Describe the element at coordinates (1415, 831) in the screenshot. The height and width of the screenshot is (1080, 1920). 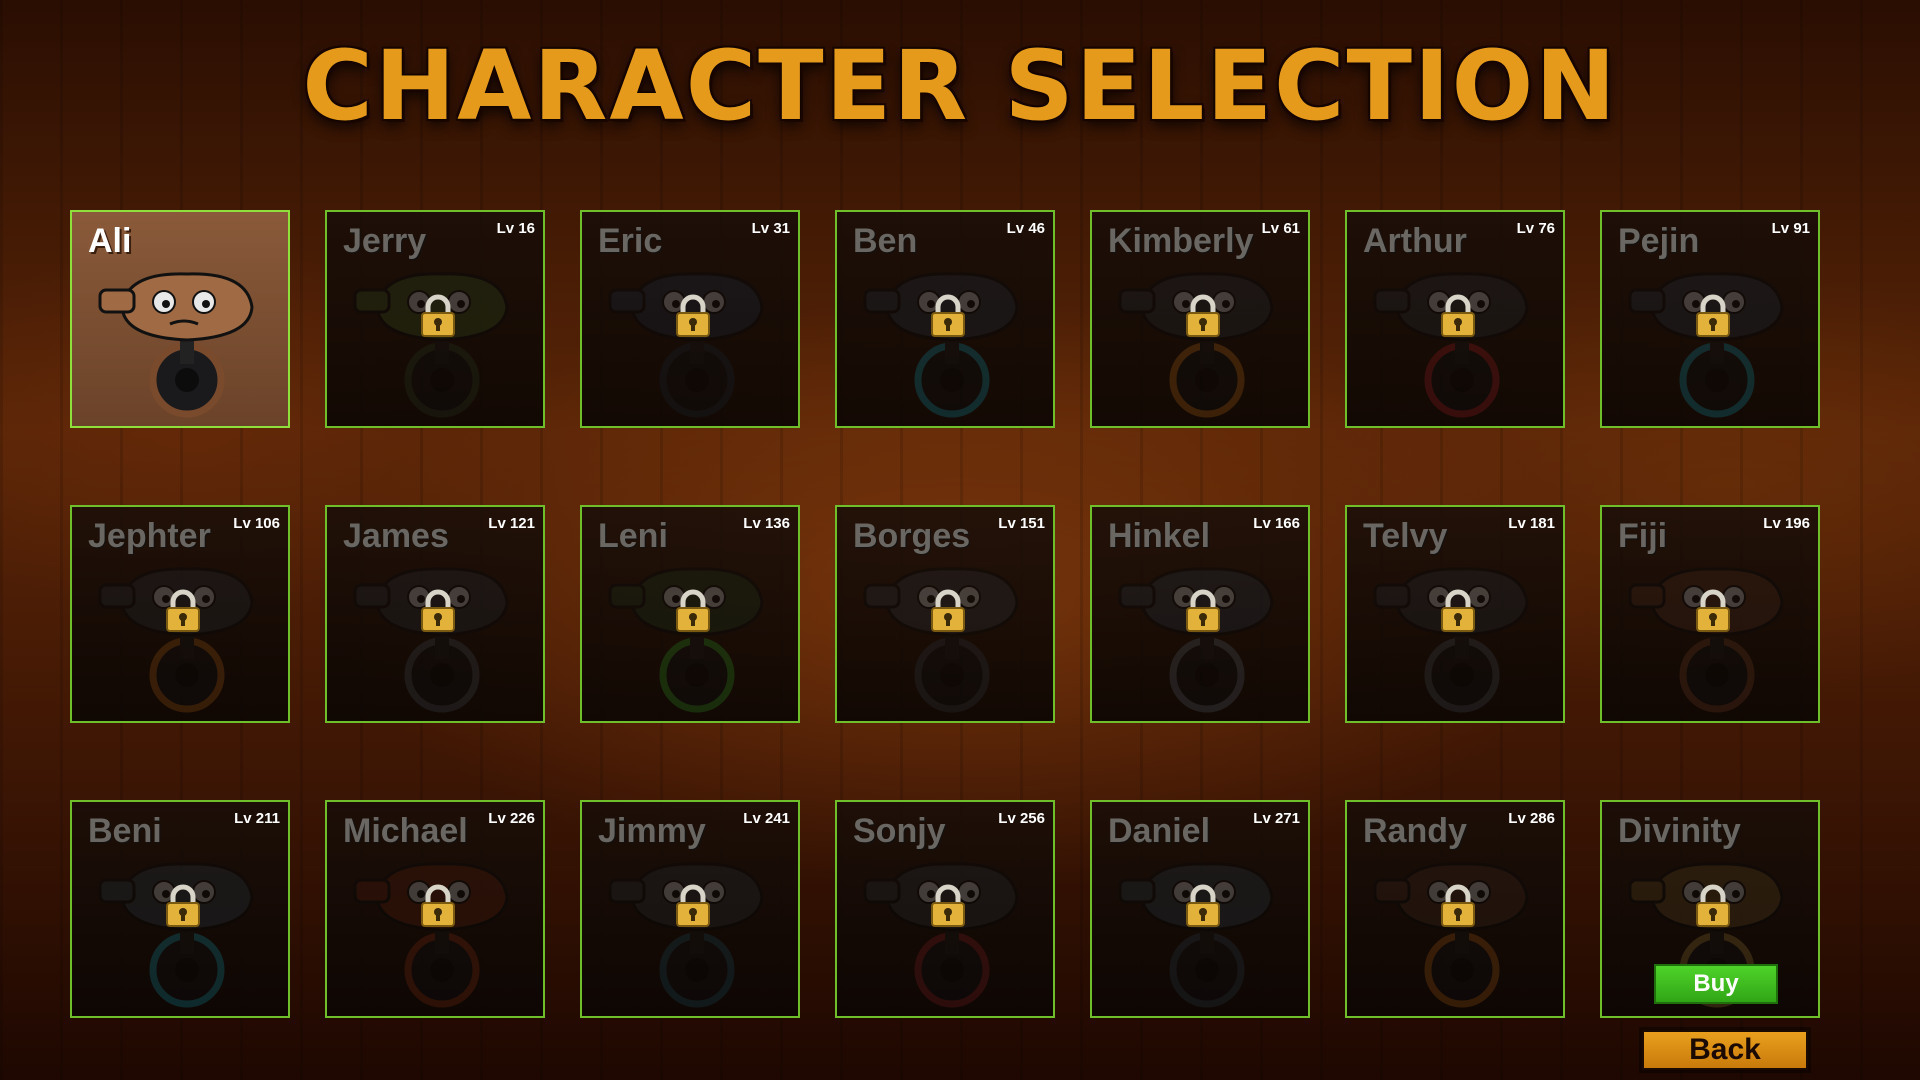
I see `character-name: Randy` at that location.